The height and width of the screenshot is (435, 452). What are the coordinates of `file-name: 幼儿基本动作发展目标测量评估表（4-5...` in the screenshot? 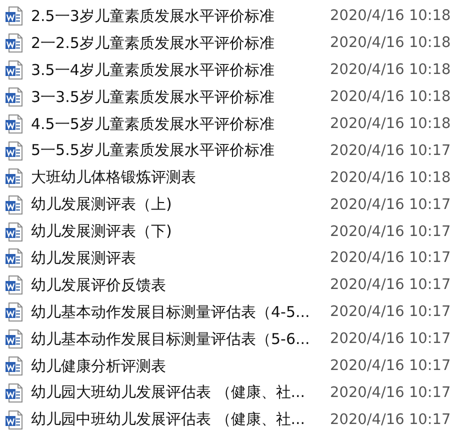 It's located at (180, 312).